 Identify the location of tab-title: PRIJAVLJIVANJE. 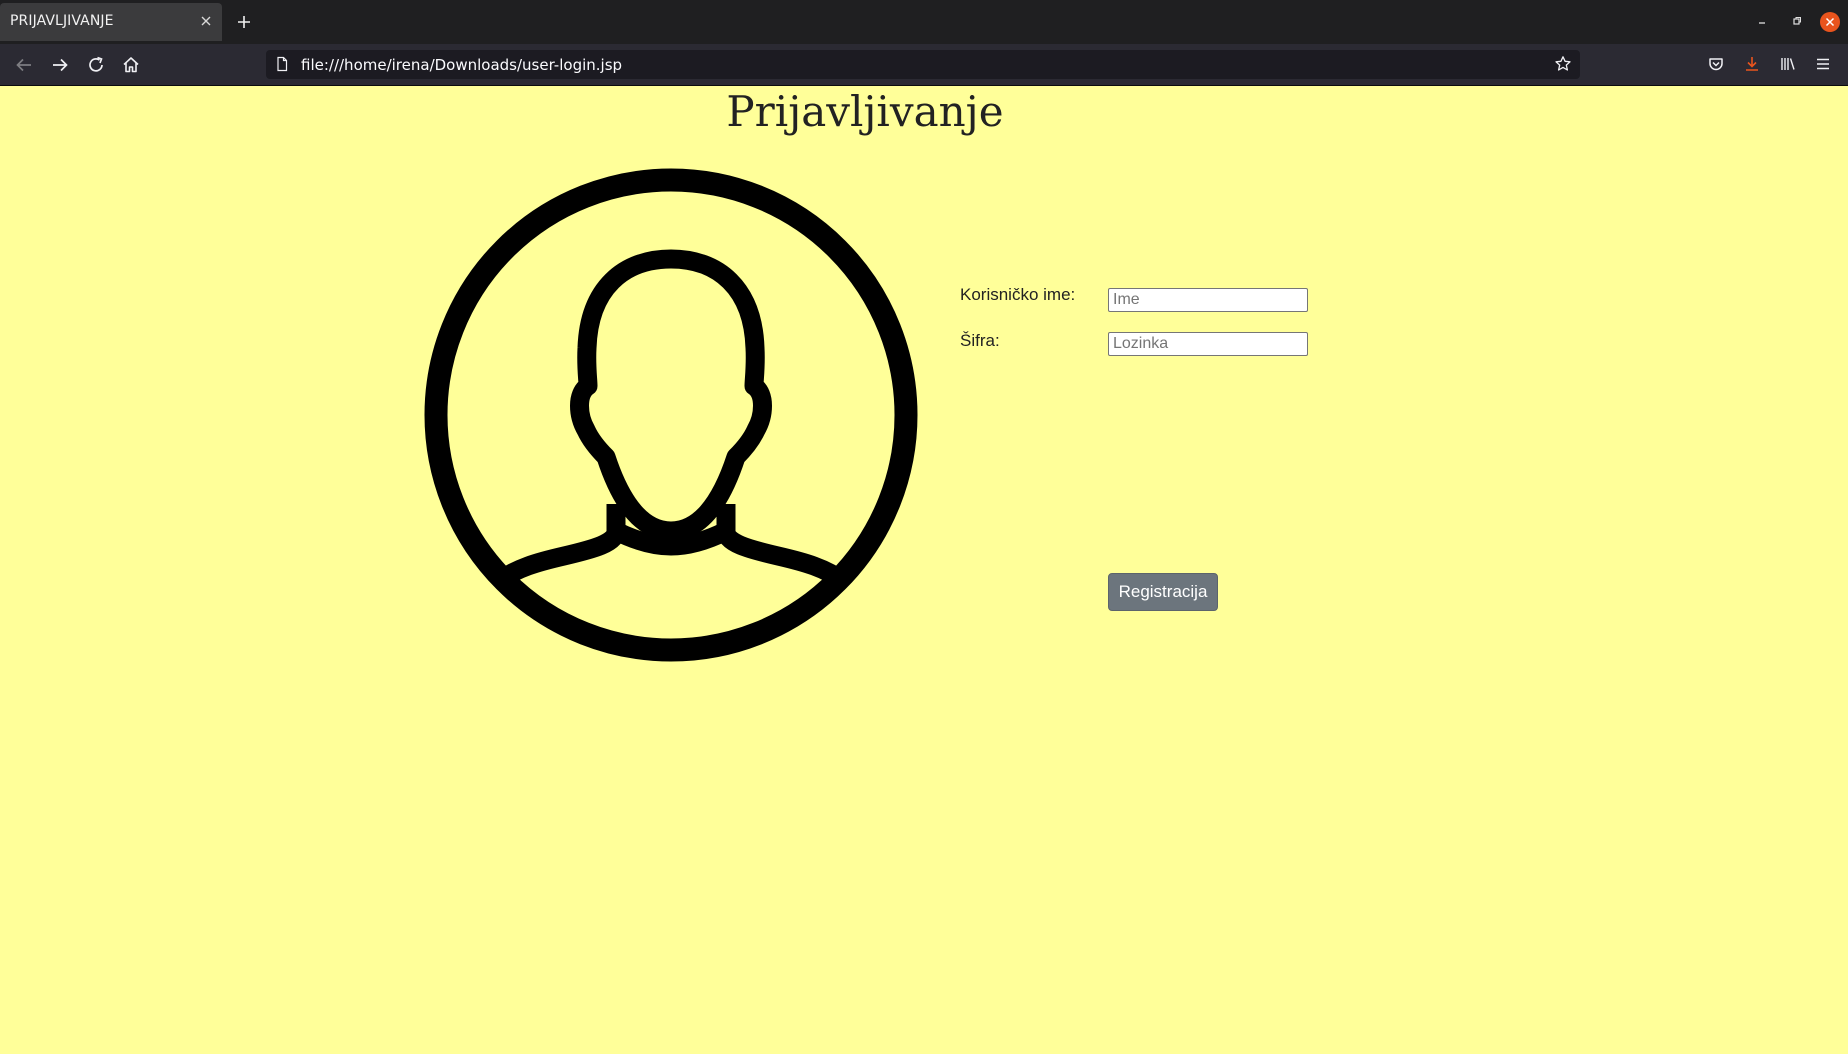
(62, 21).